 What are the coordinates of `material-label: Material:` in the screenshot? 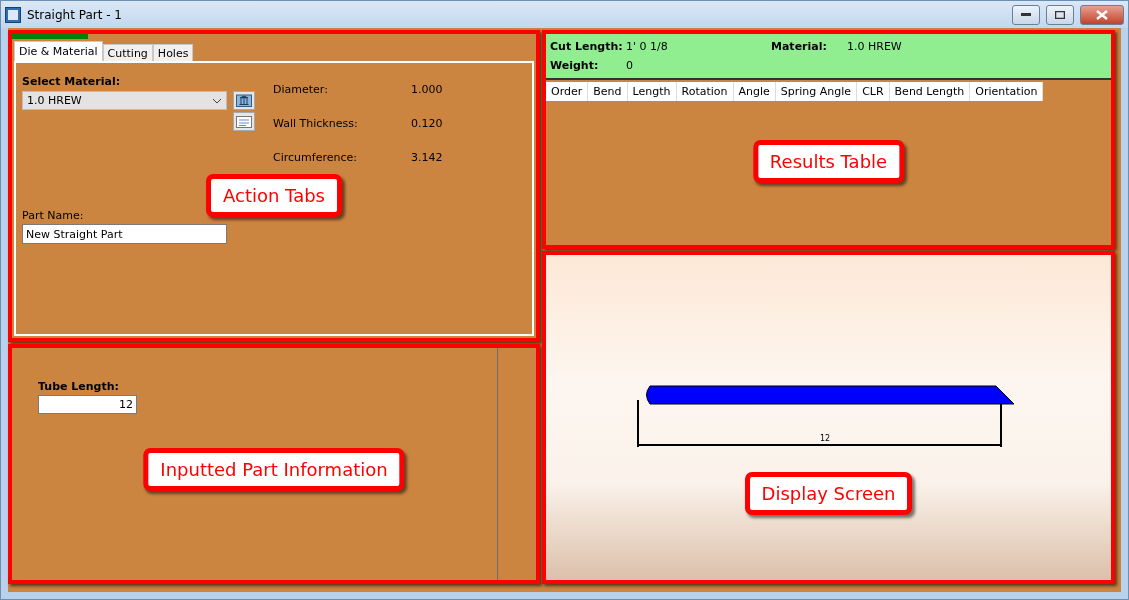 It's located at (799, 46).